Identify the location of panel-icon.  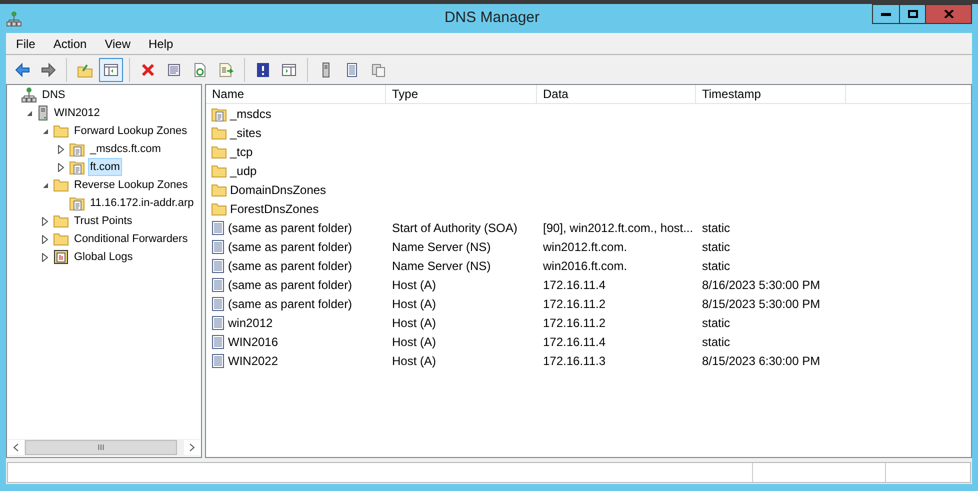
(111, 70).